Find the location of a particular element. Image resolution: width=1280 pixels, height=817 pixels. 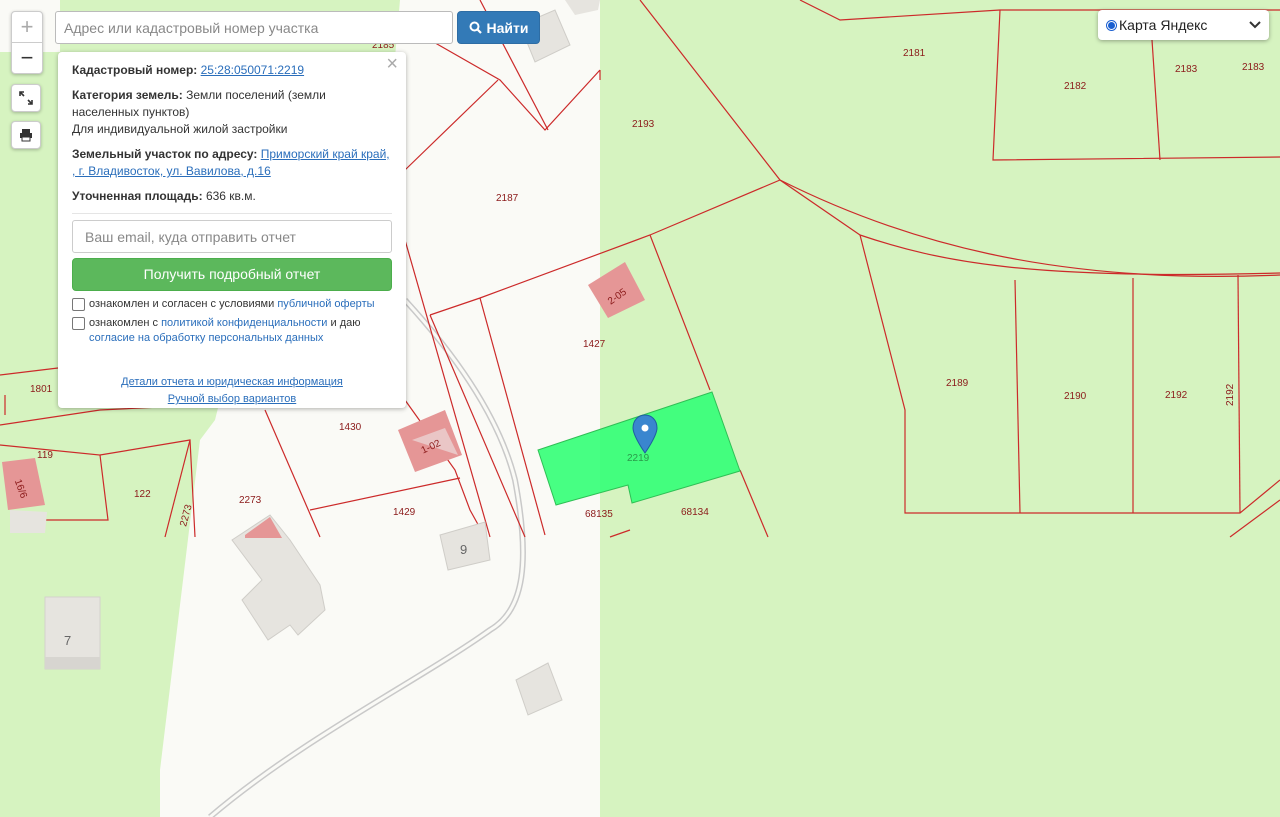

close-icon: × is located at coordinates (392, 64).